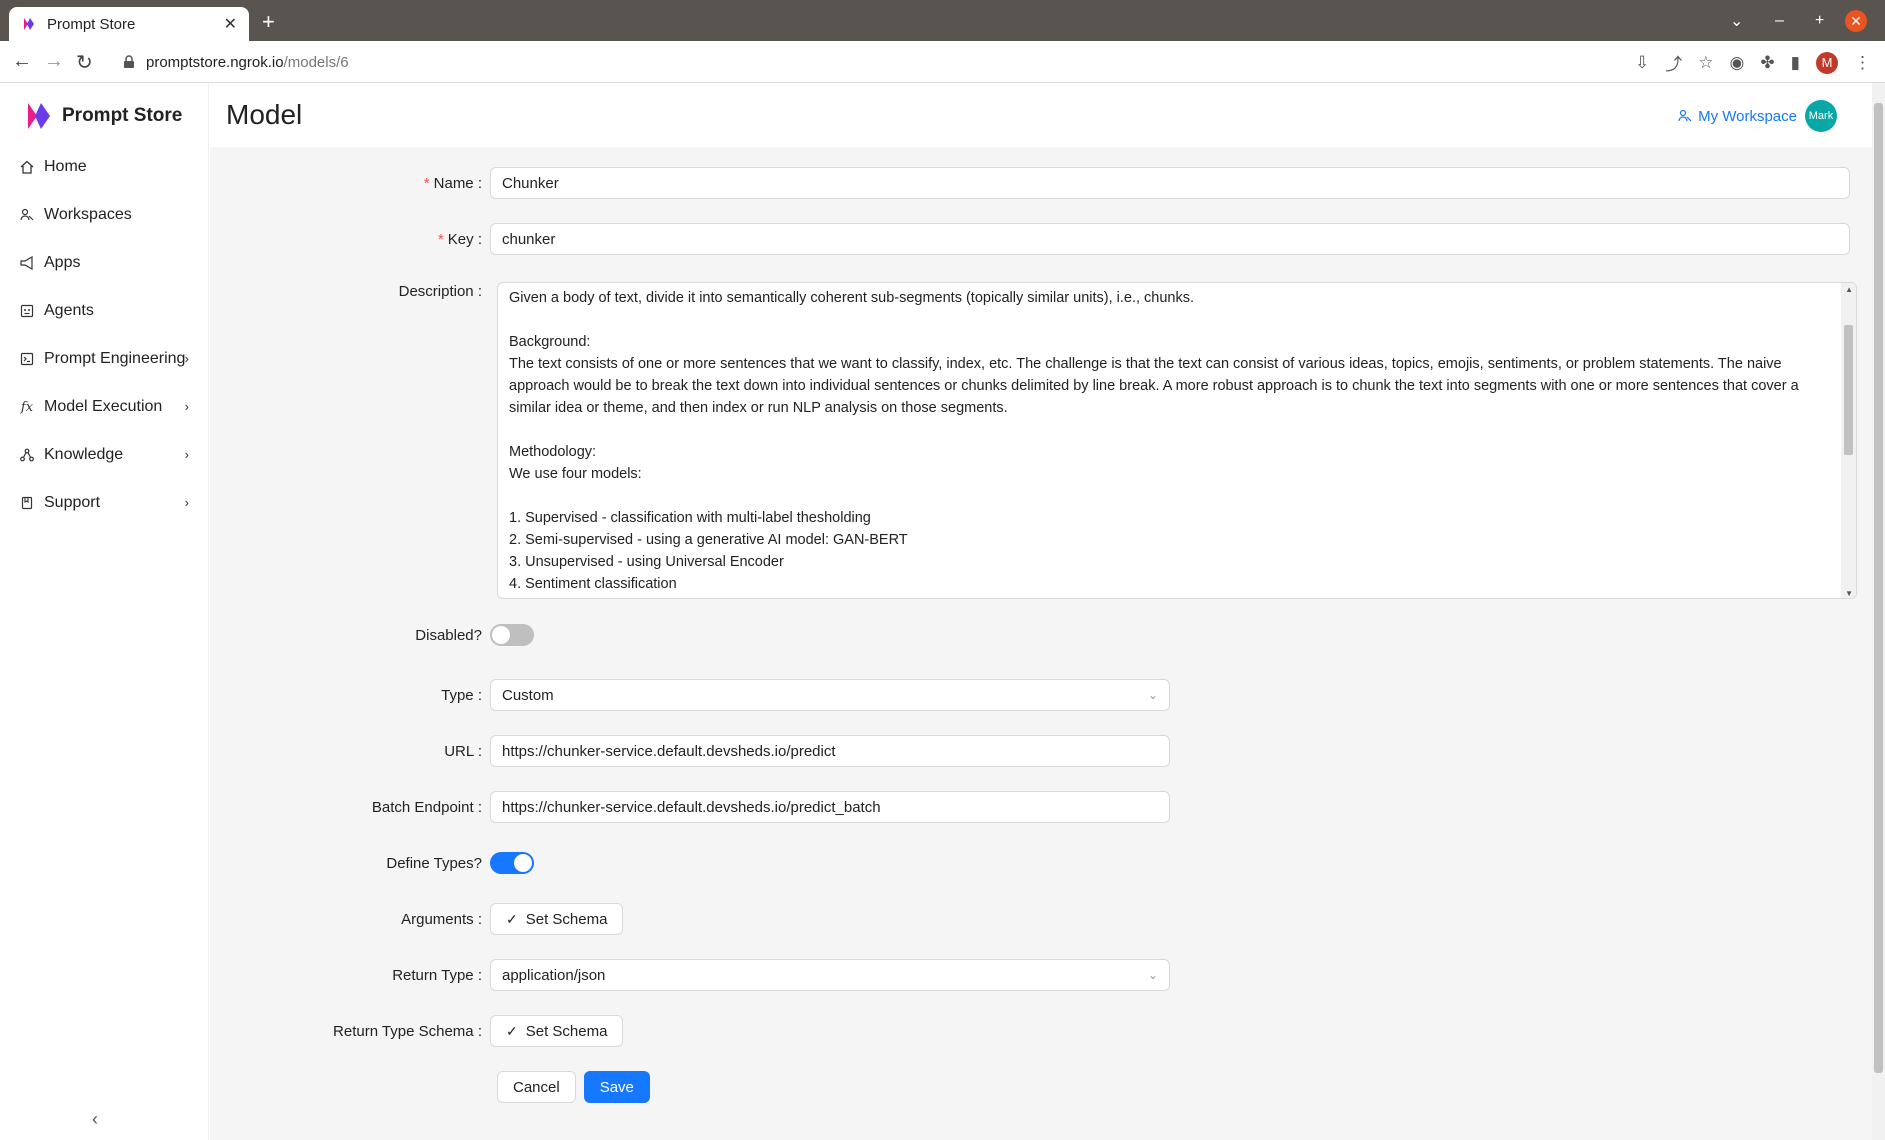 This screenshot has width=1885, height=1140. Describe the element at coordinates (528, 695) in the screenshot. I see `type-value: Custom` at that location.